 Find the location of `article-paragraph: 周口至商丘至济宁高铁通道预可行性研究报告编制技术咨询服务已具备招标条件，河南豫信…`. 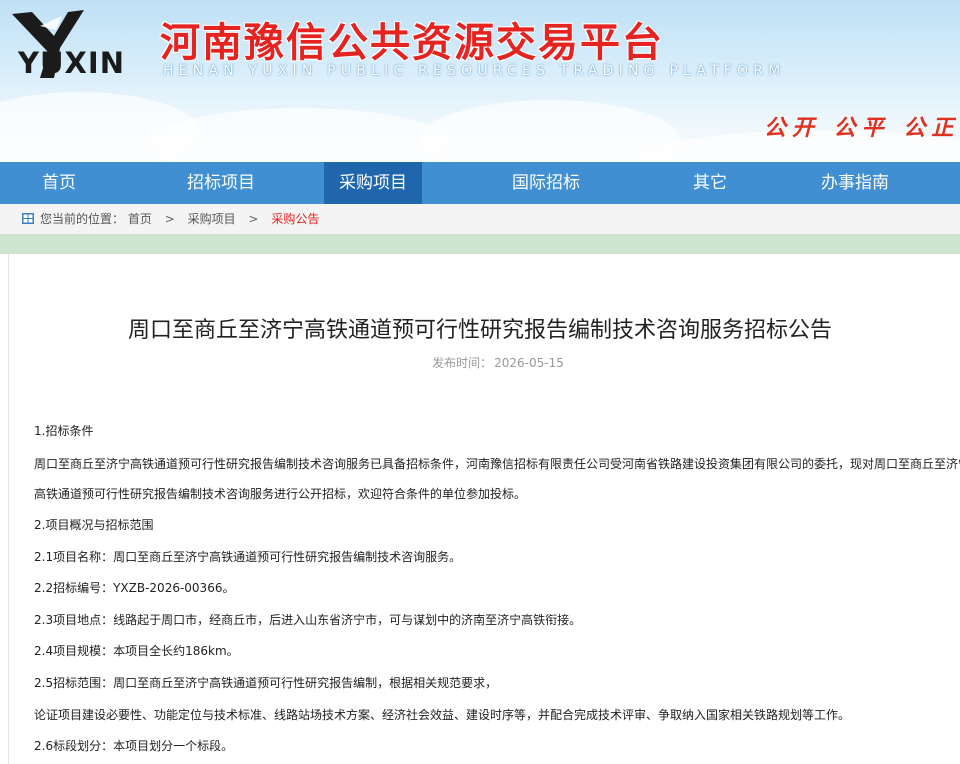

article-paragraph: 周口至商丘至济宁高铁通道预可行性研究报告编制技术咨询服务已具备招标条件，河南豫信… is located at coordinates (497, 464).